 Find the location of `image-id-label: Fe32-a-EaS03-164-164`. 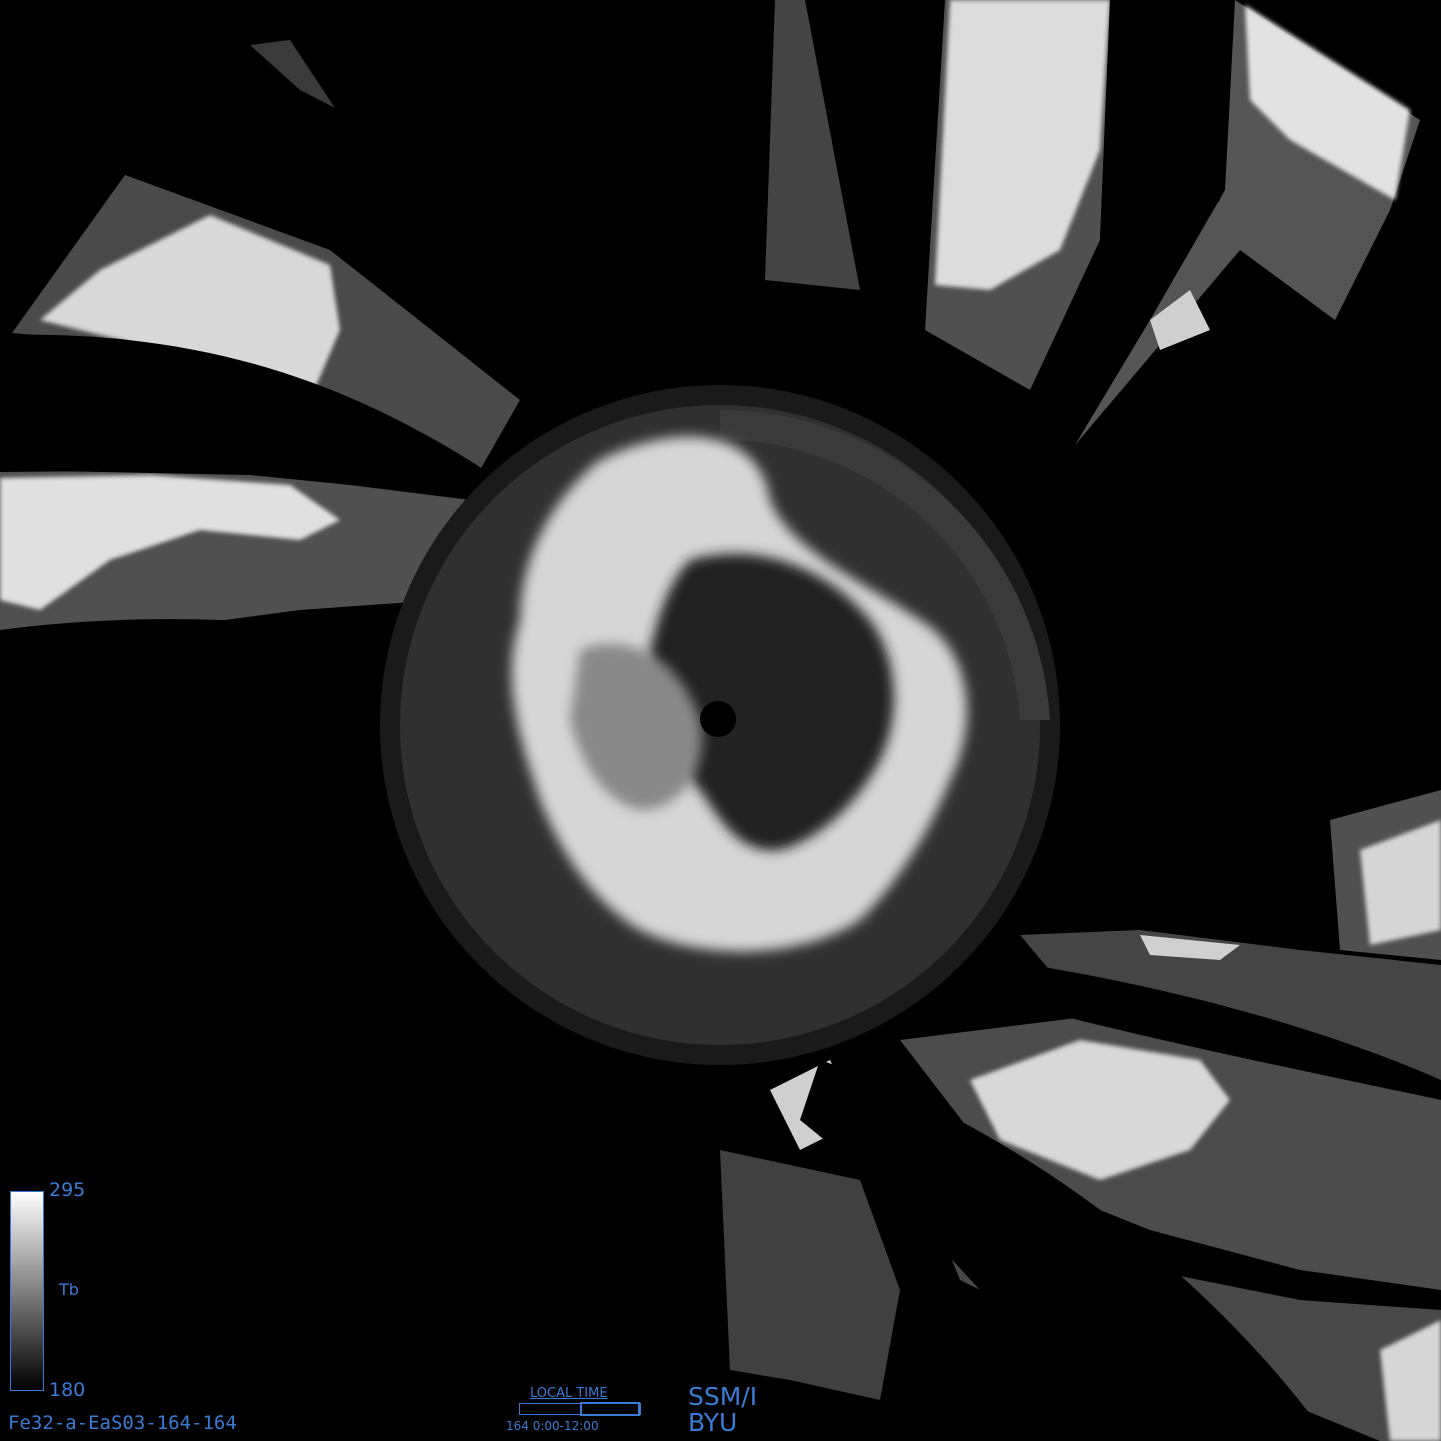

image-id-label: Fe32-a-EaS03-164-164 is located at coordinates (122, 1423).